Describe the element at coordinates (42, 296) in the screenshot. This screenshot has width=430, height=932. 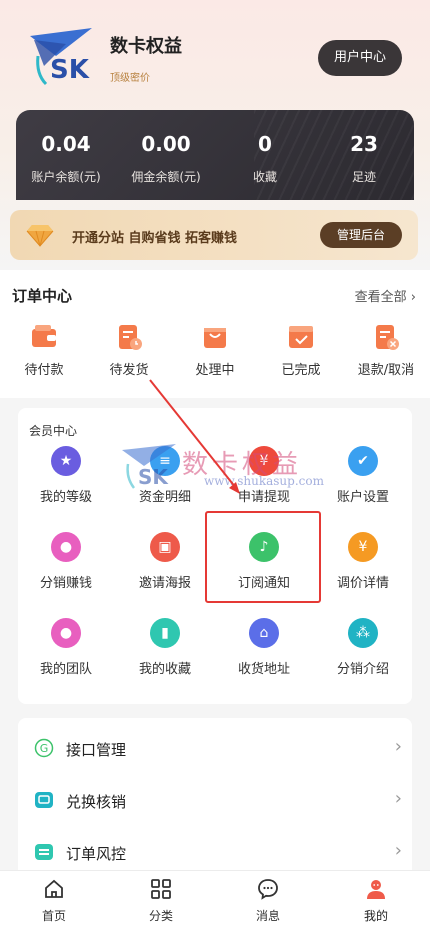
I see `section-title: 订单中心` at that location.